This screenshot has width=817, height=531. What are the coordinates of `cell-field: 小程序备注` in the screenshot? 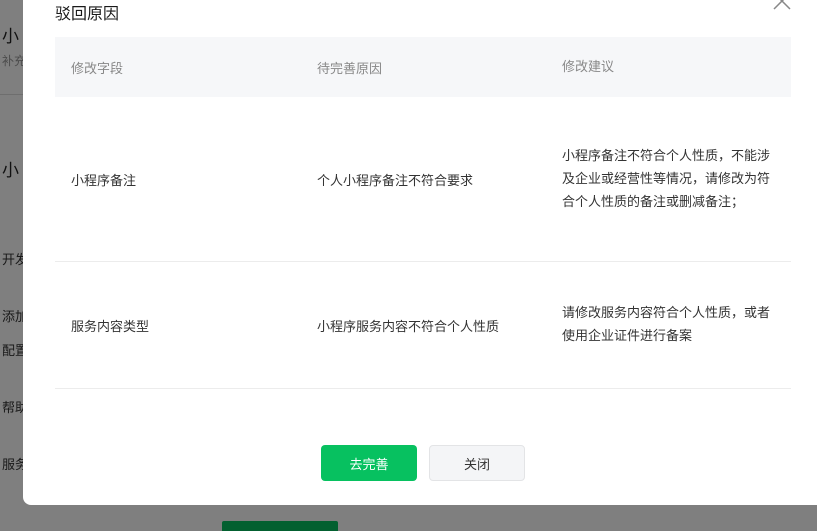 It's located at (104, 181).